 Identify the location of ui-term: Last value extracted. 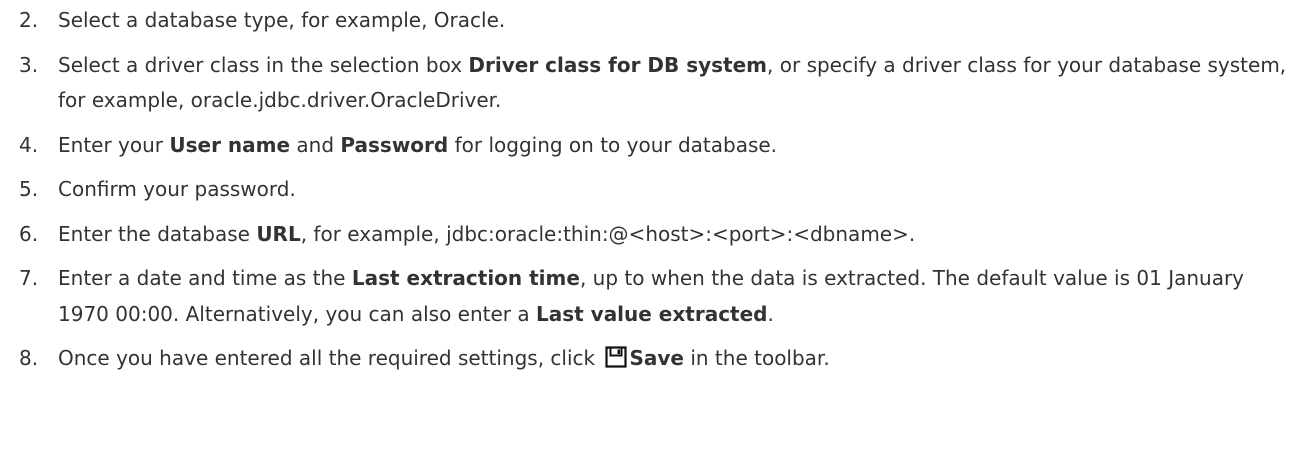
(651, 313).